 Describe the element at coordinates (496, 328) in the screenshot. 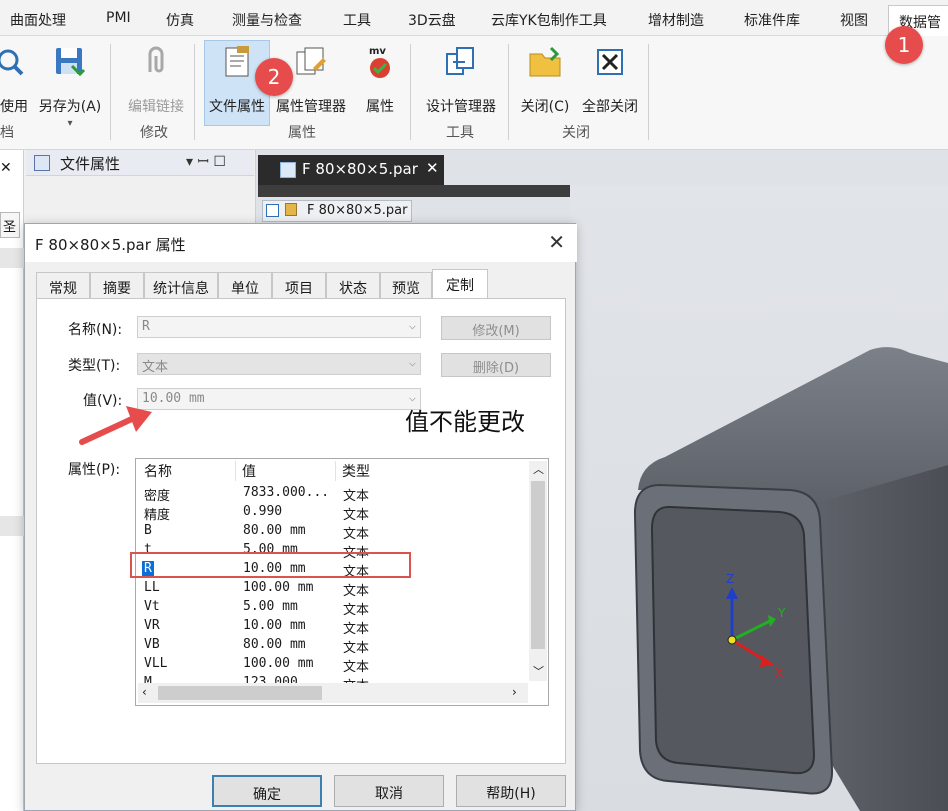

I see `modify-button: 修改(M)` at that location.